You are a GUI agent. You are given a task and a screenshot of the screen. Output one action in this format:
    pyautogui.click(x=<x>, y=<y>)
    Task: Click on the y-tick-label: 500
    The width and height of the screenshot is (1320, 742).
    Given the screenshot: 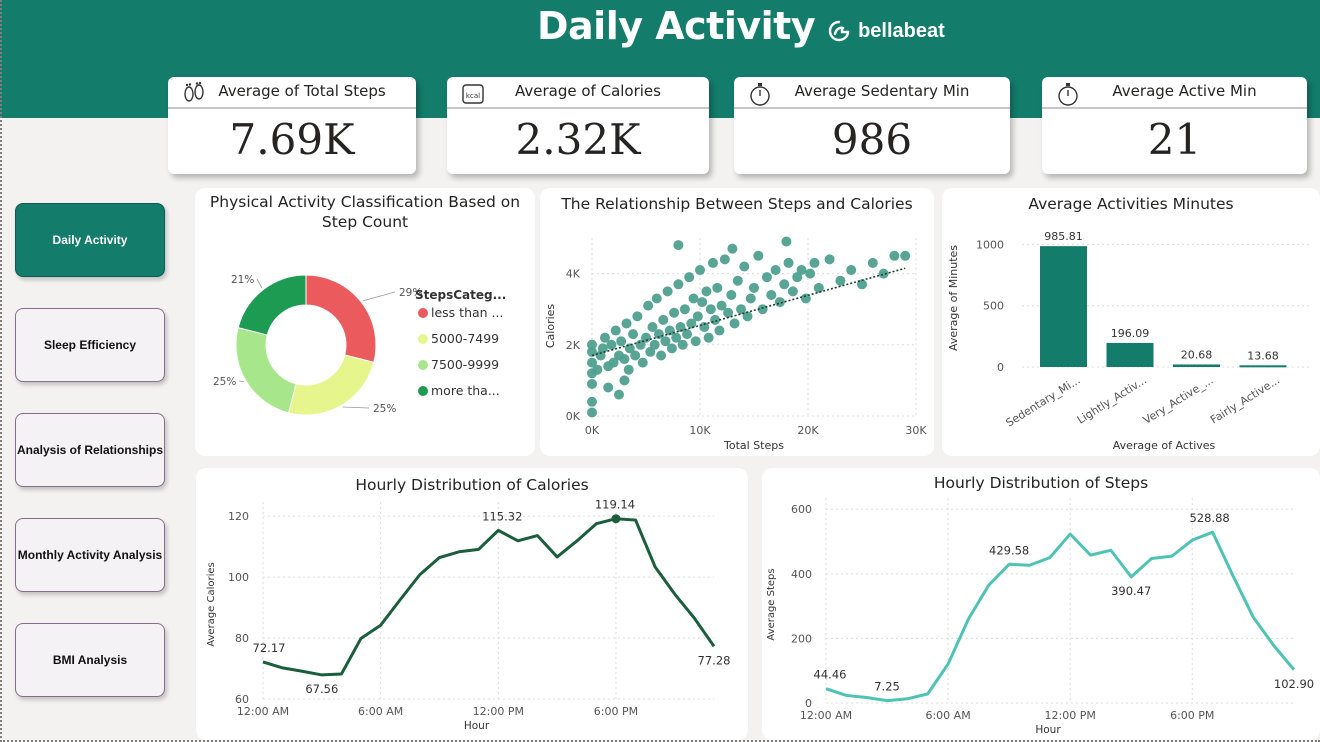 What is the action you would take?
    pyautogui.click(x=993, y=306)
    